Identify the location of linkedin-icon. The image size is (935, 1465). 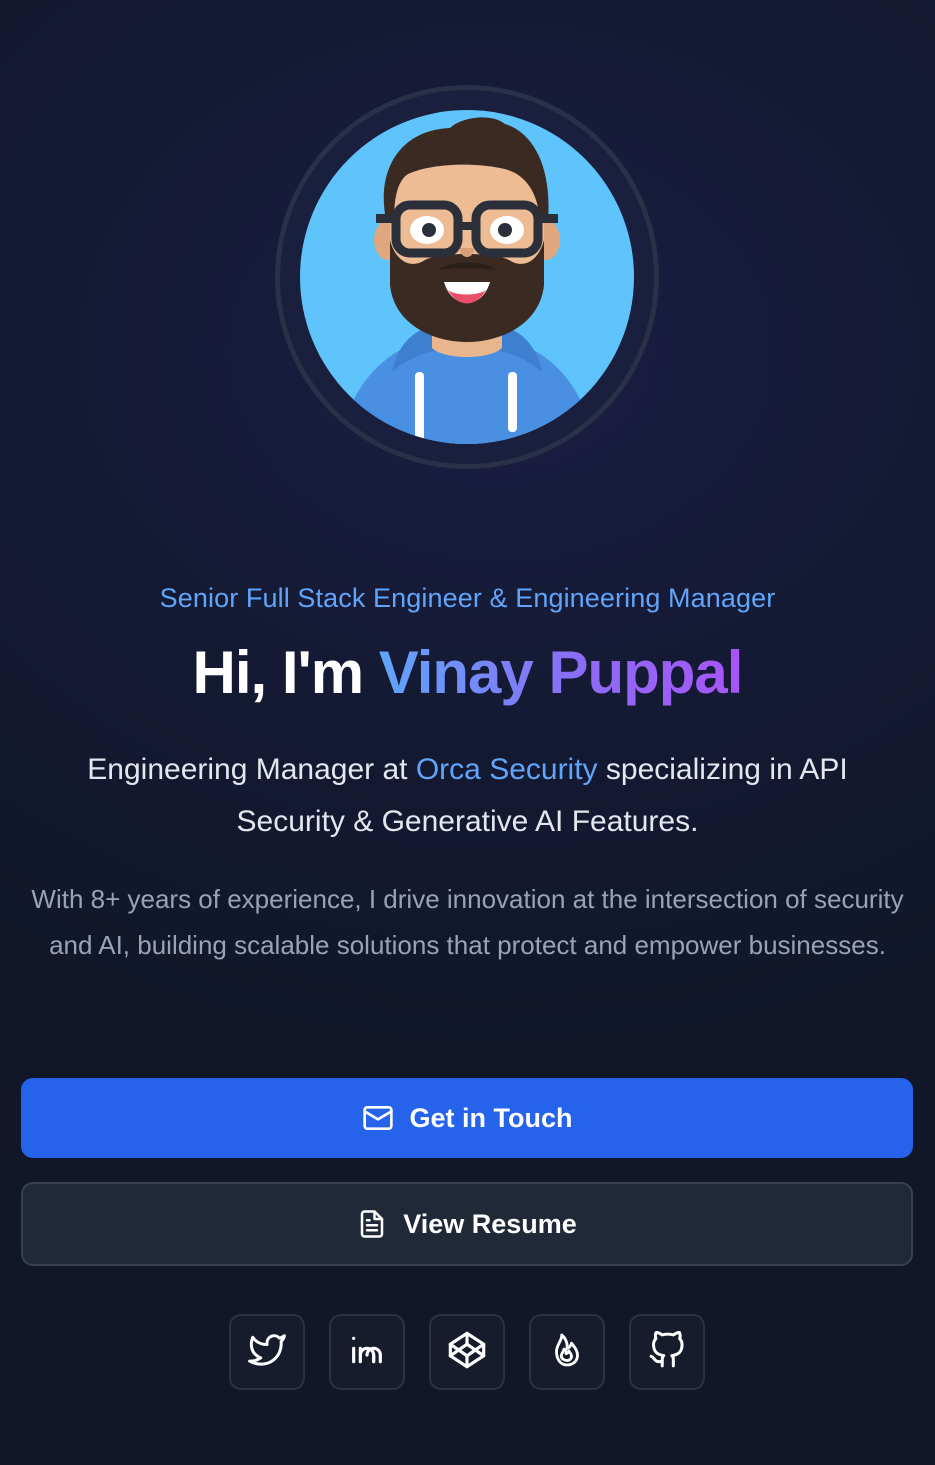
(367, 1352).